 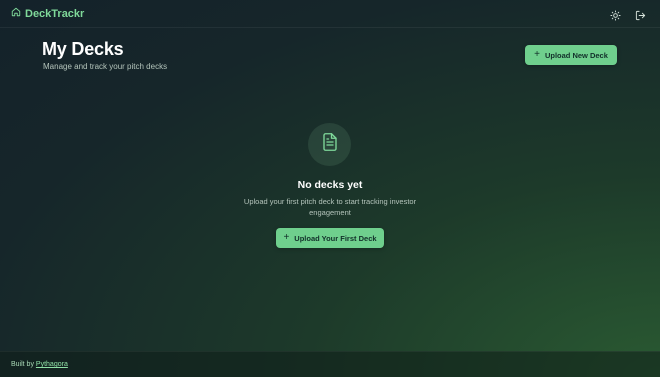 What do you see at coordinates (576, 55) in the screenshot?
I see `upload-new-deck-label: Upload New Deck` at bounding box center [576, 55].